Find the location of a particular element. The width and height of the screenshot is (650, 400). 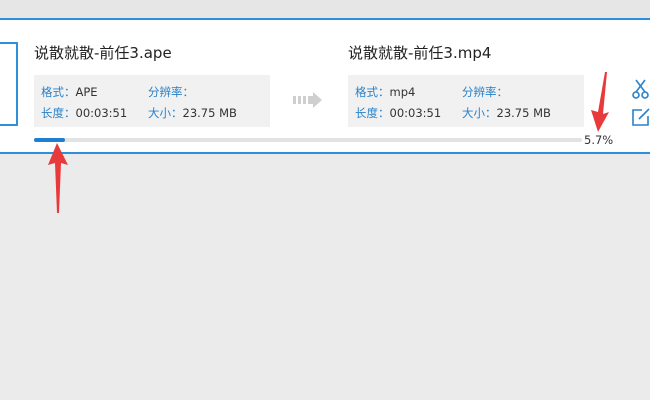

source-format: 格式：APE is located at coordinates (69, 92).